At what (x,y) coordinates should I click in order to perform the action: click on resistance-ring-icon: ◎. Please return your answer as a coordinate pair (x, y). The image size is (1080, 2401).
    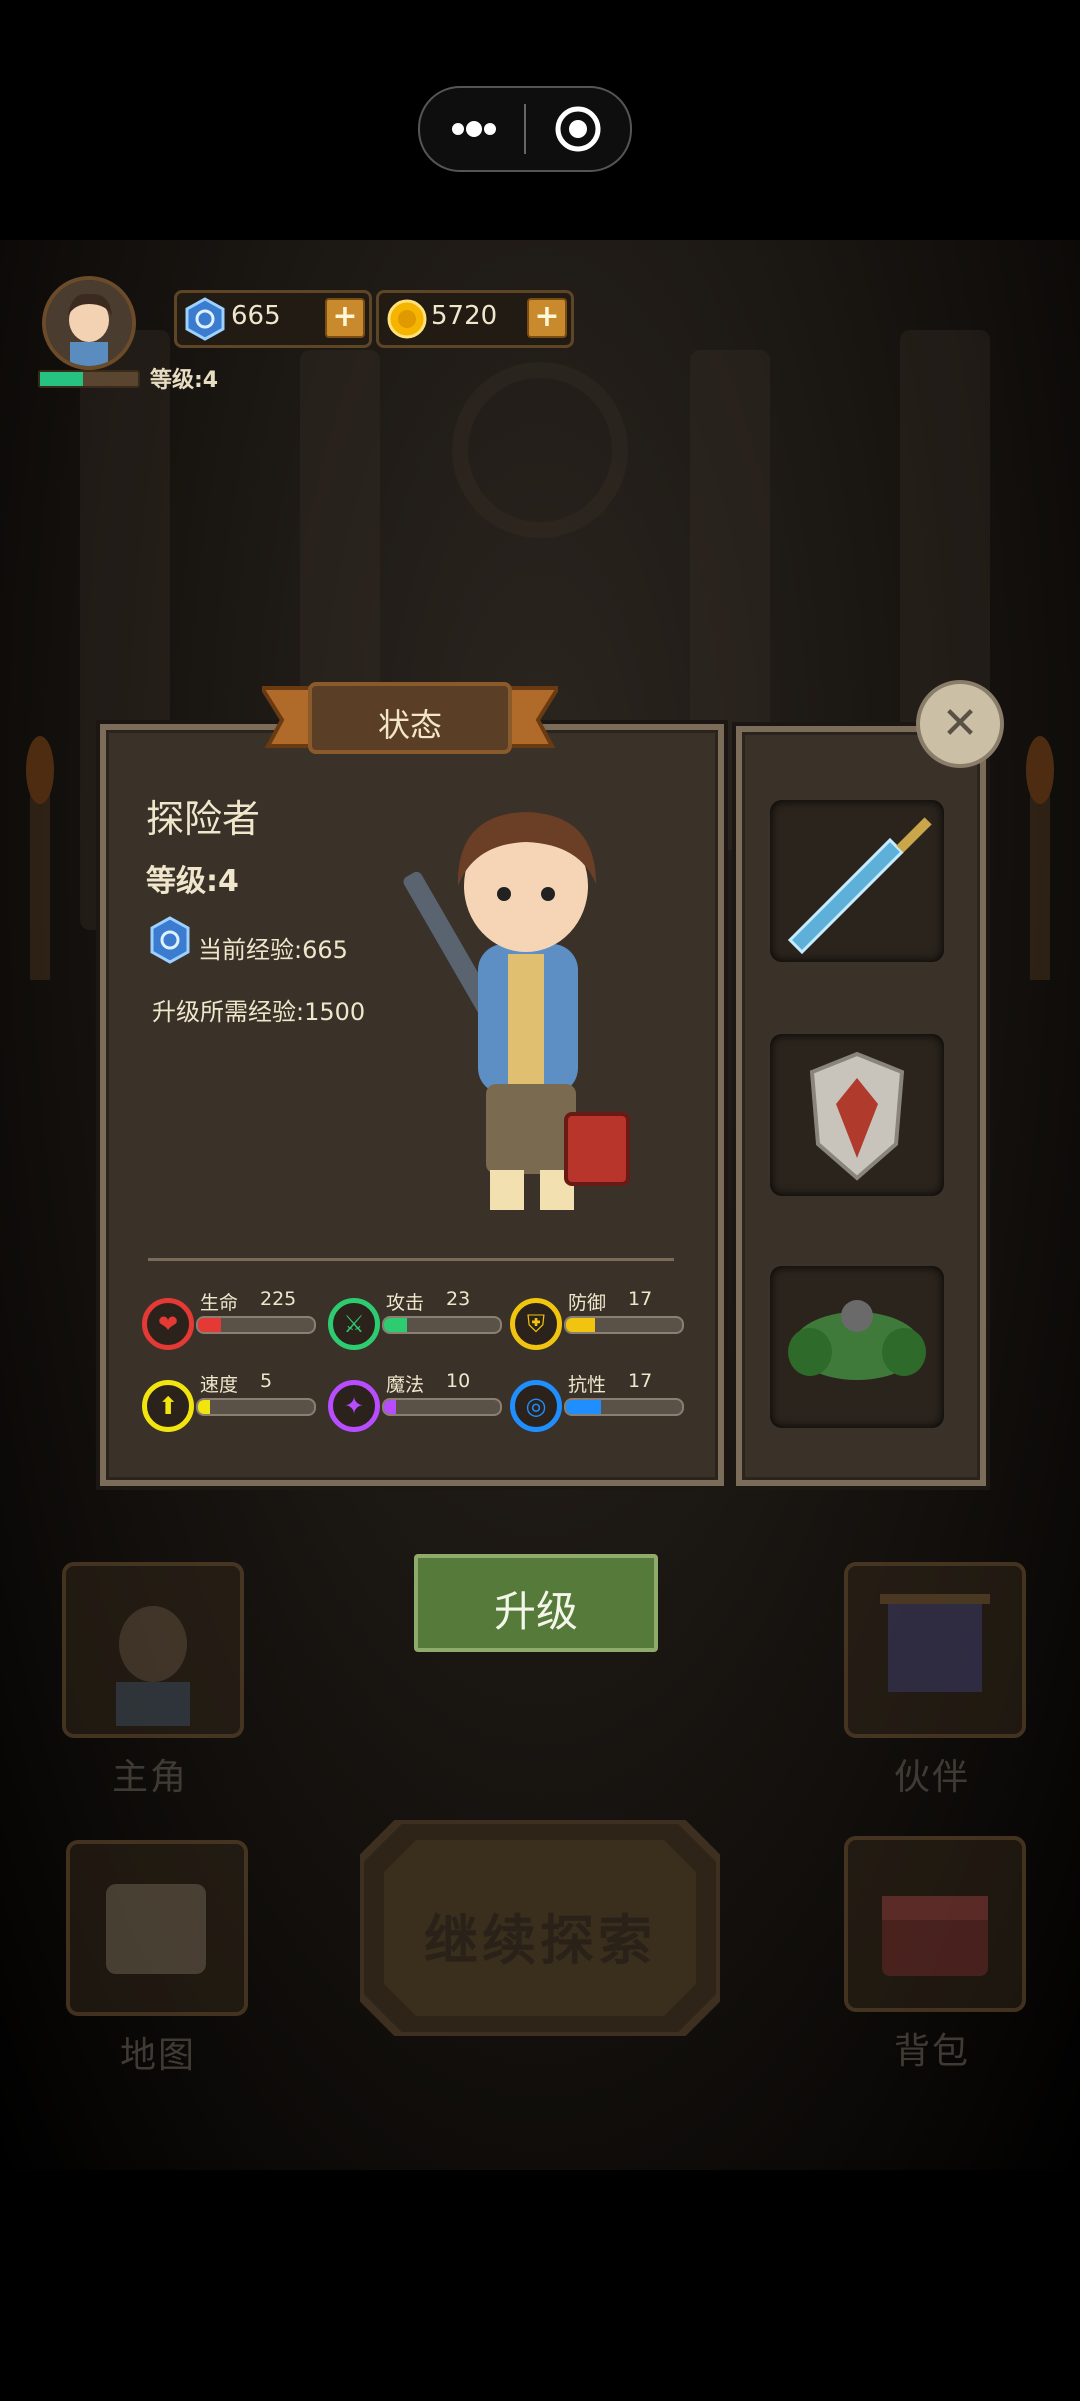
    Looking at the image, I should click on (536, 1406).